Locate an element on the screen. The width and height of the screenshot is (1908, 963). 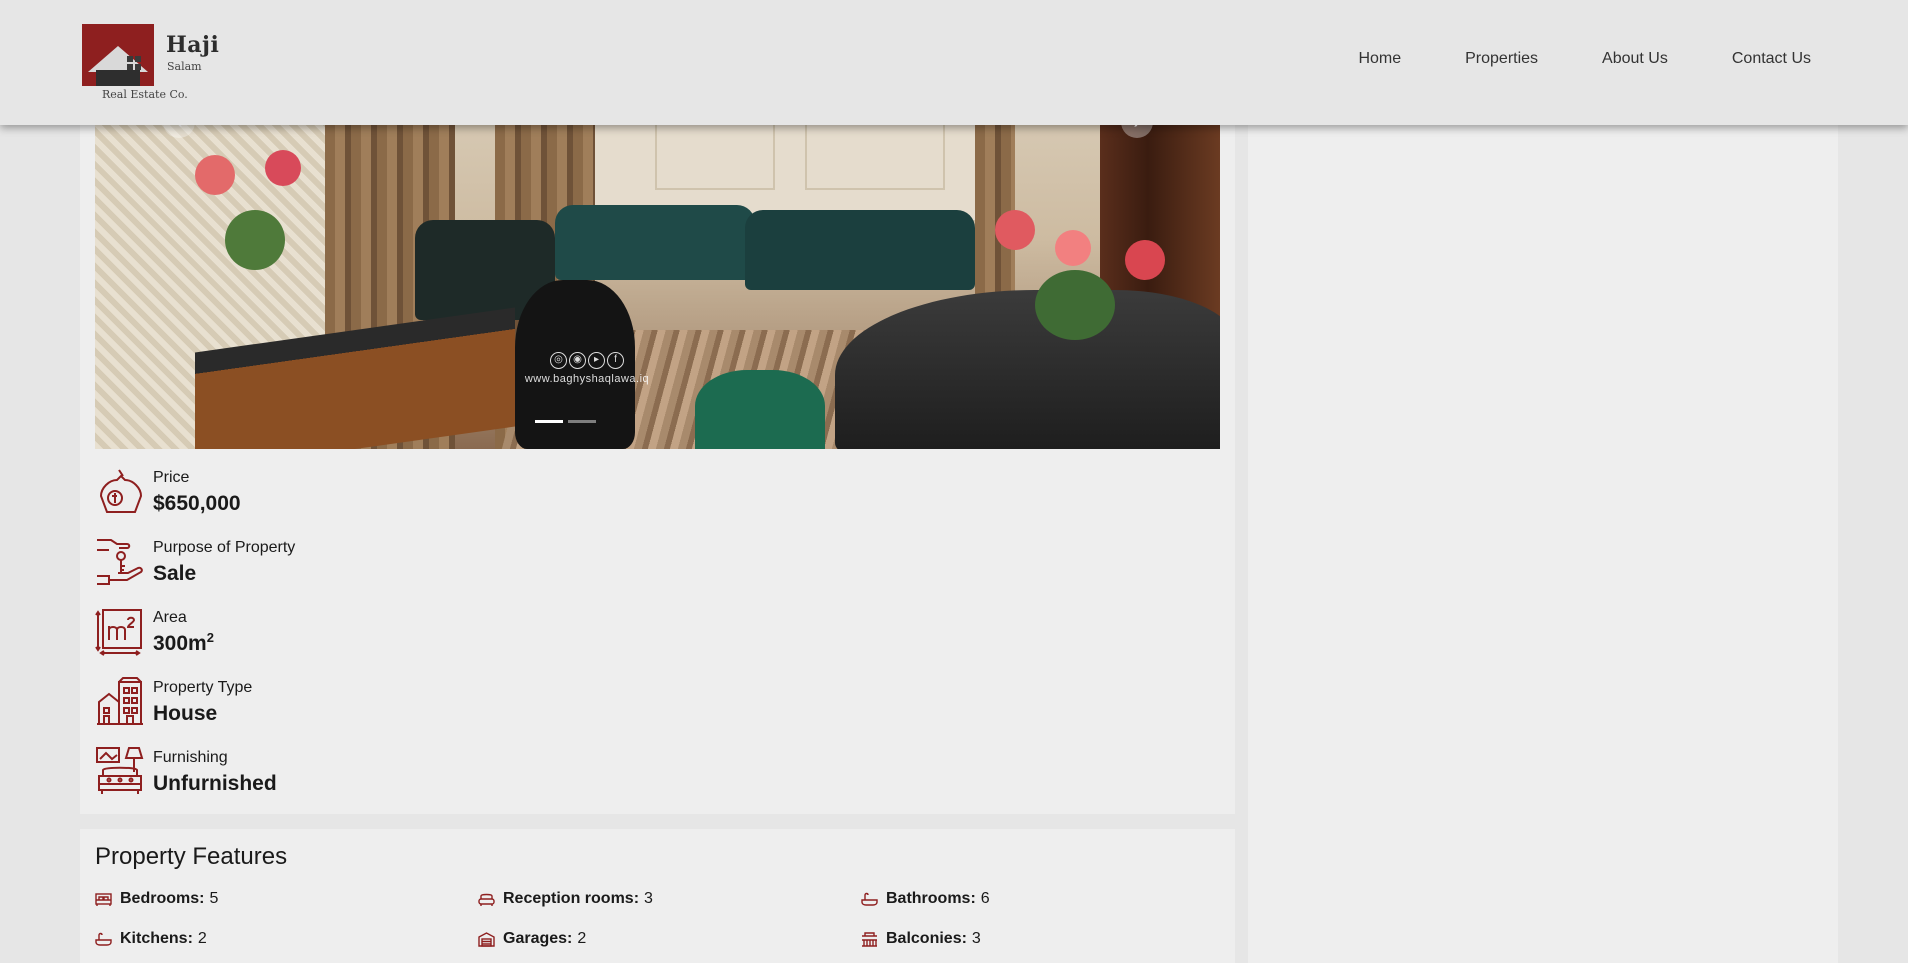
feature-label: Bedrooms: is located at coordinates (162, 898).